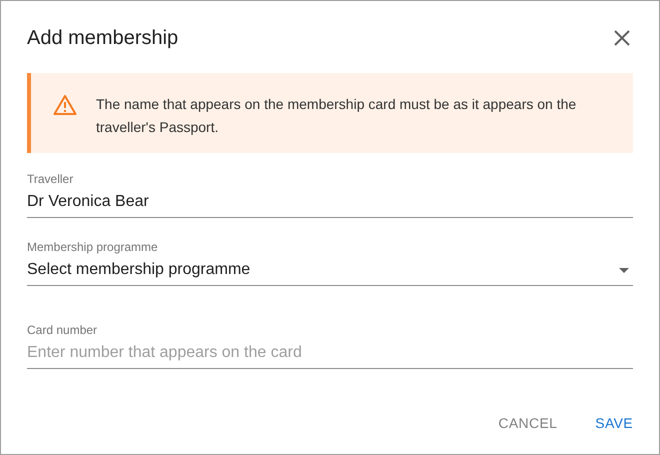 The image size is (660, 455). Describe the element at coordinates (624, 270) in the screenshot. I see `caret-icon` at that location.